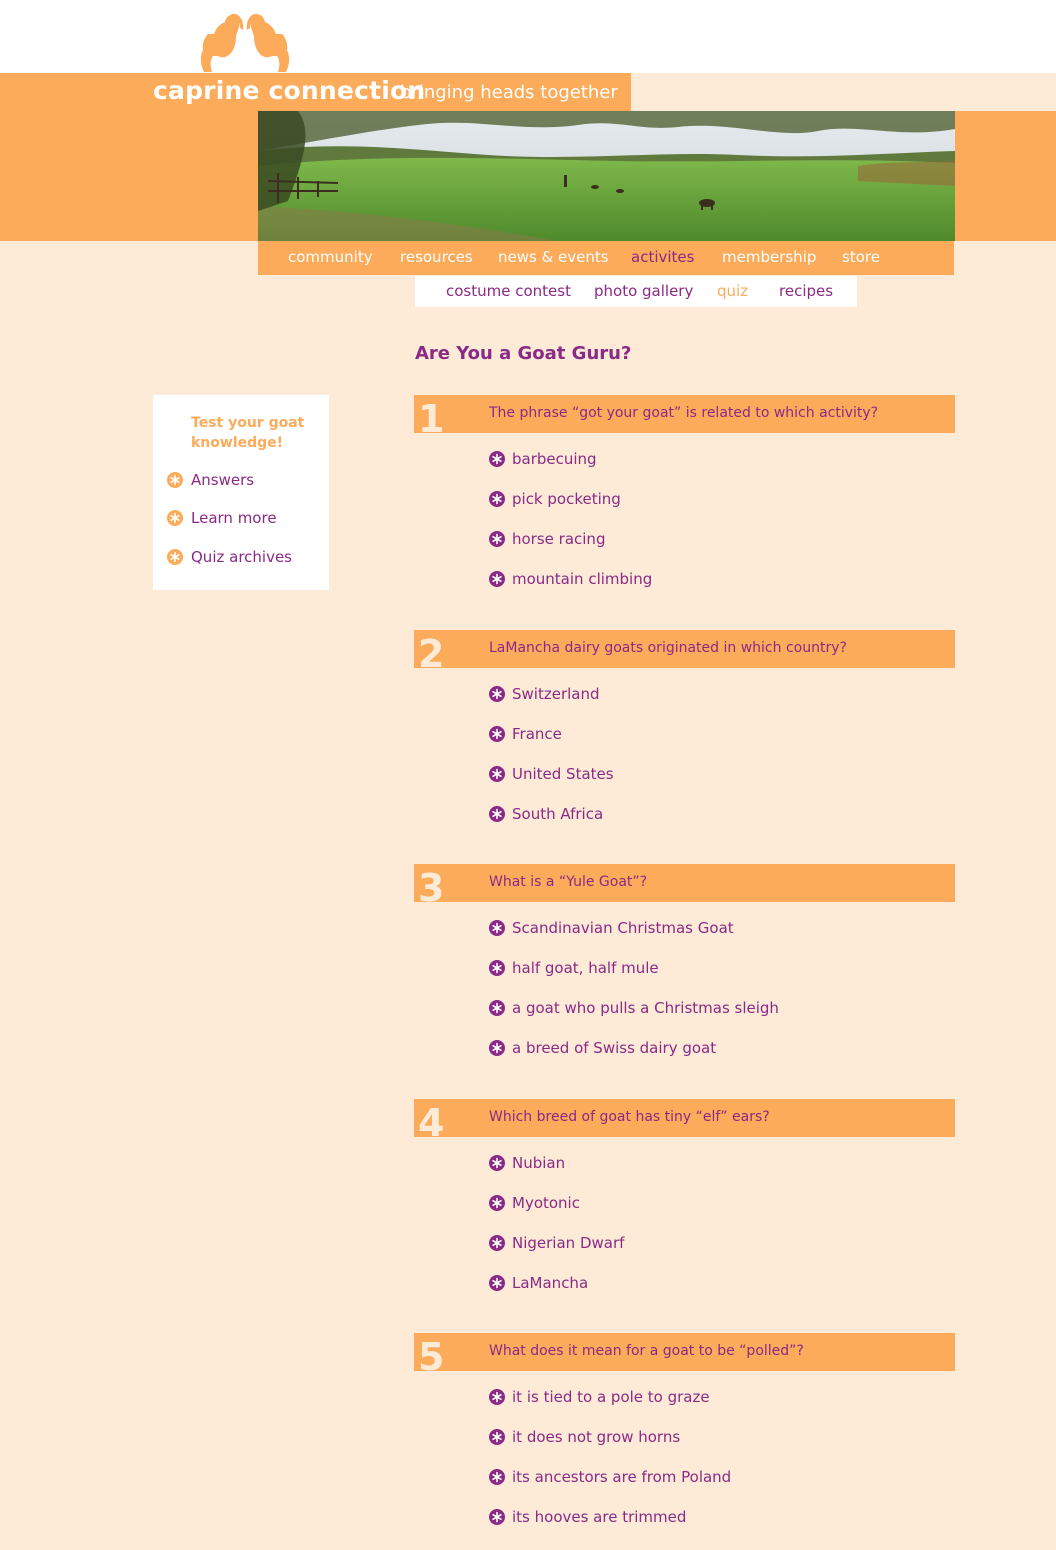 Image resolution: width=1056 pixels, height=1550 pixels. Describe the element at coordinates (539, 1163) in the screenshot. I see `answer-option-label: Nubian` at that location.